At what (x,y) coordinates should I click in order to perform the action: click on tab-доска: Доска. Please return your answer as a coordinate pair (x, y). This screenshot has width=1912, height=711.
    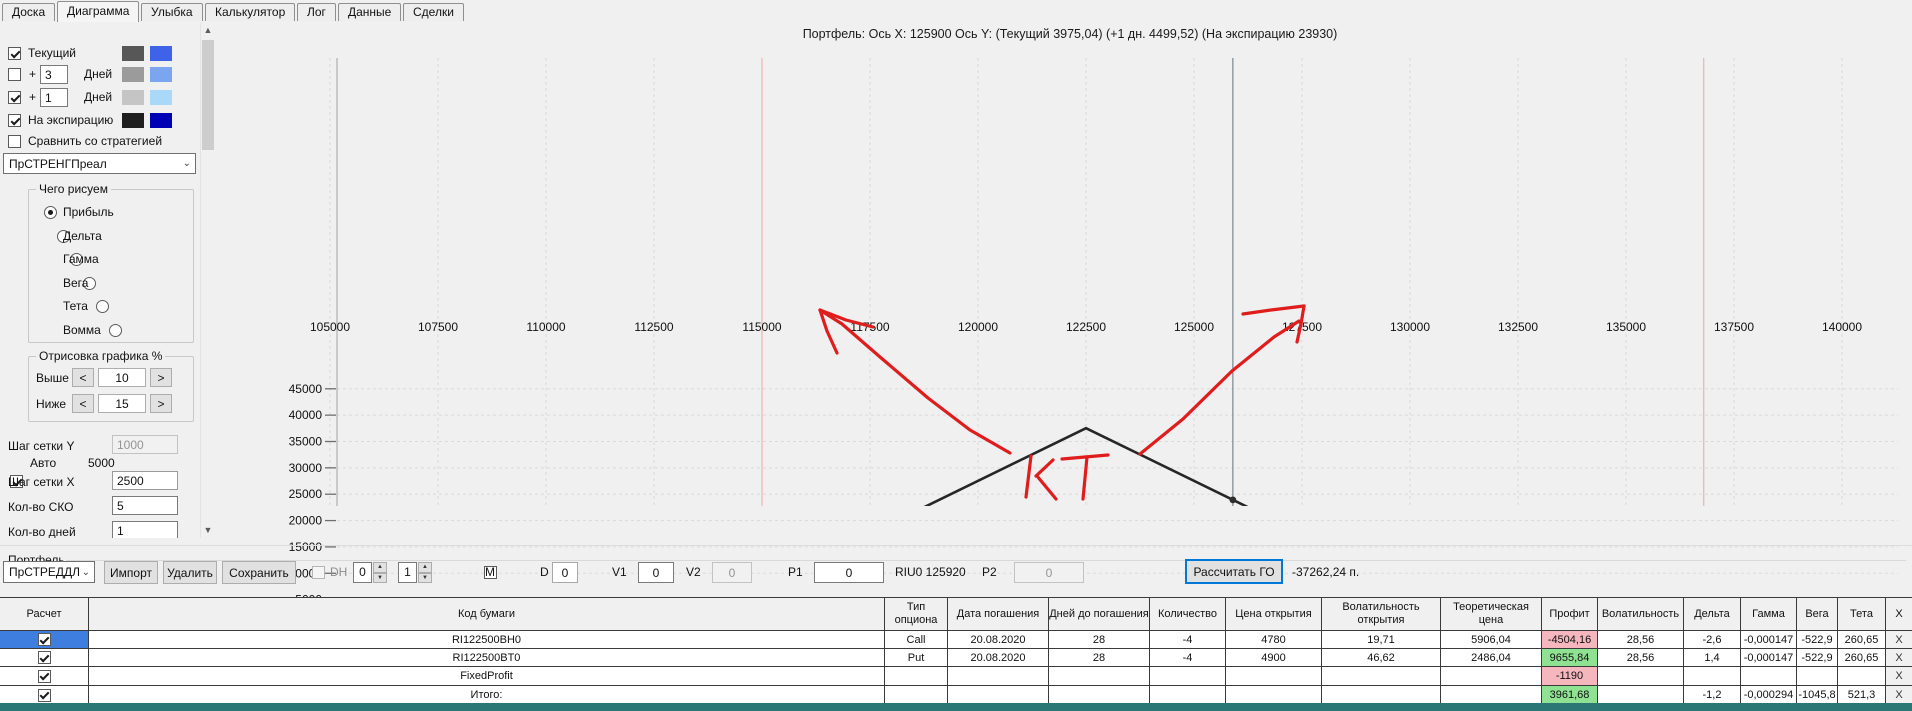
    Looking at the image, I should click on (29, 12).